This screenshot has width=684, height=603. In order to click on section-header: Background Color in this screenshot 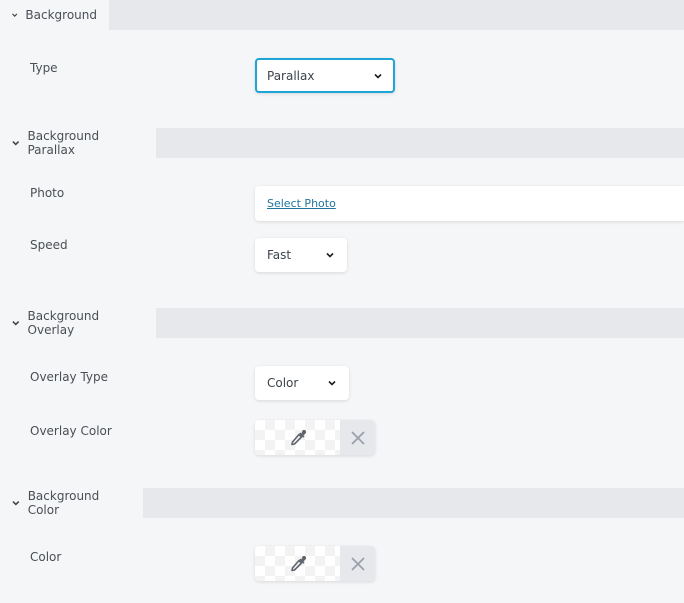, I will do `click(342, 503)`.